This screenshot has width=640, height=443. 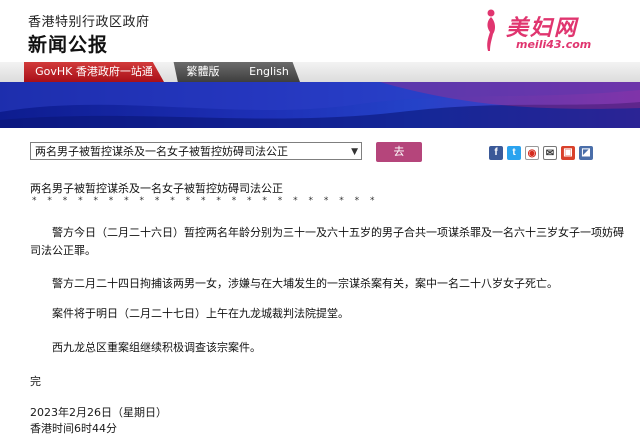 I want to click on twitter-icon: t, so click(x=514, y=153).